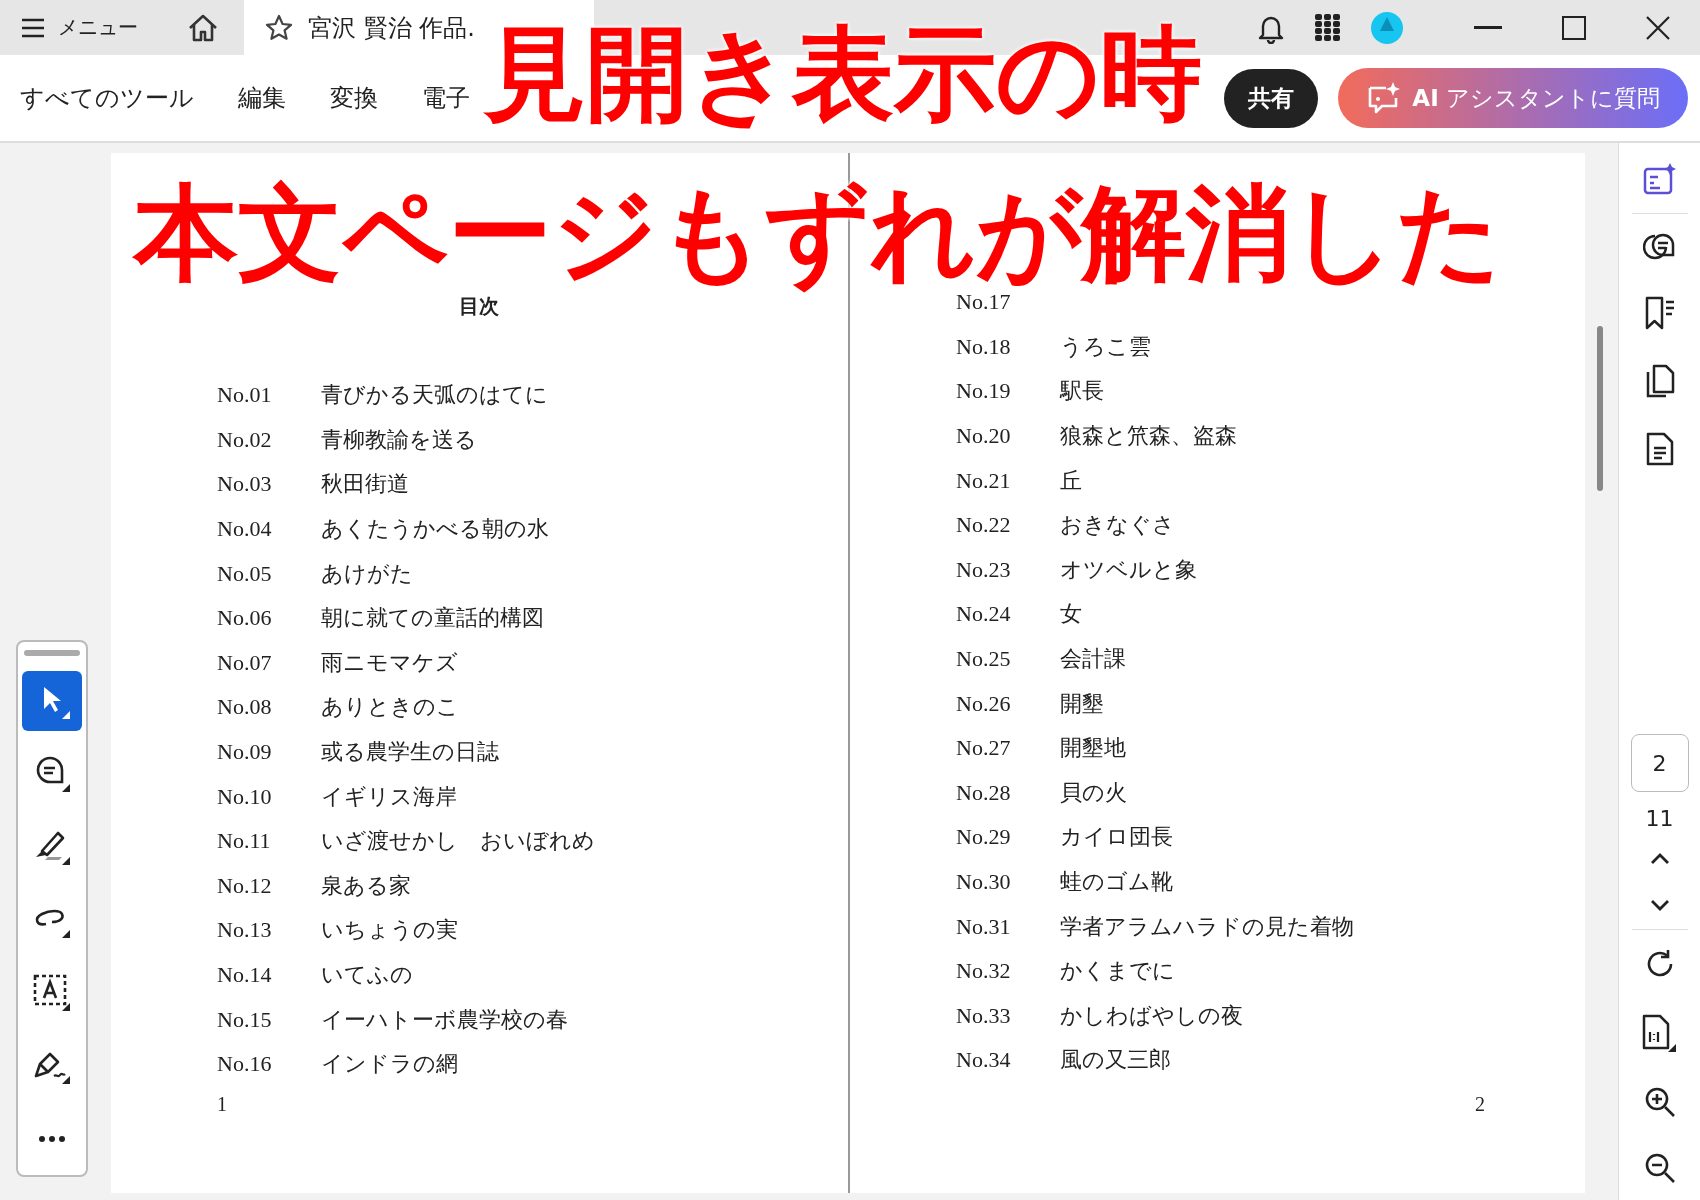 This screenshot has width=1700, height=1200. I want to click on toolbar-menu-item: 変換, so click(354, 98).